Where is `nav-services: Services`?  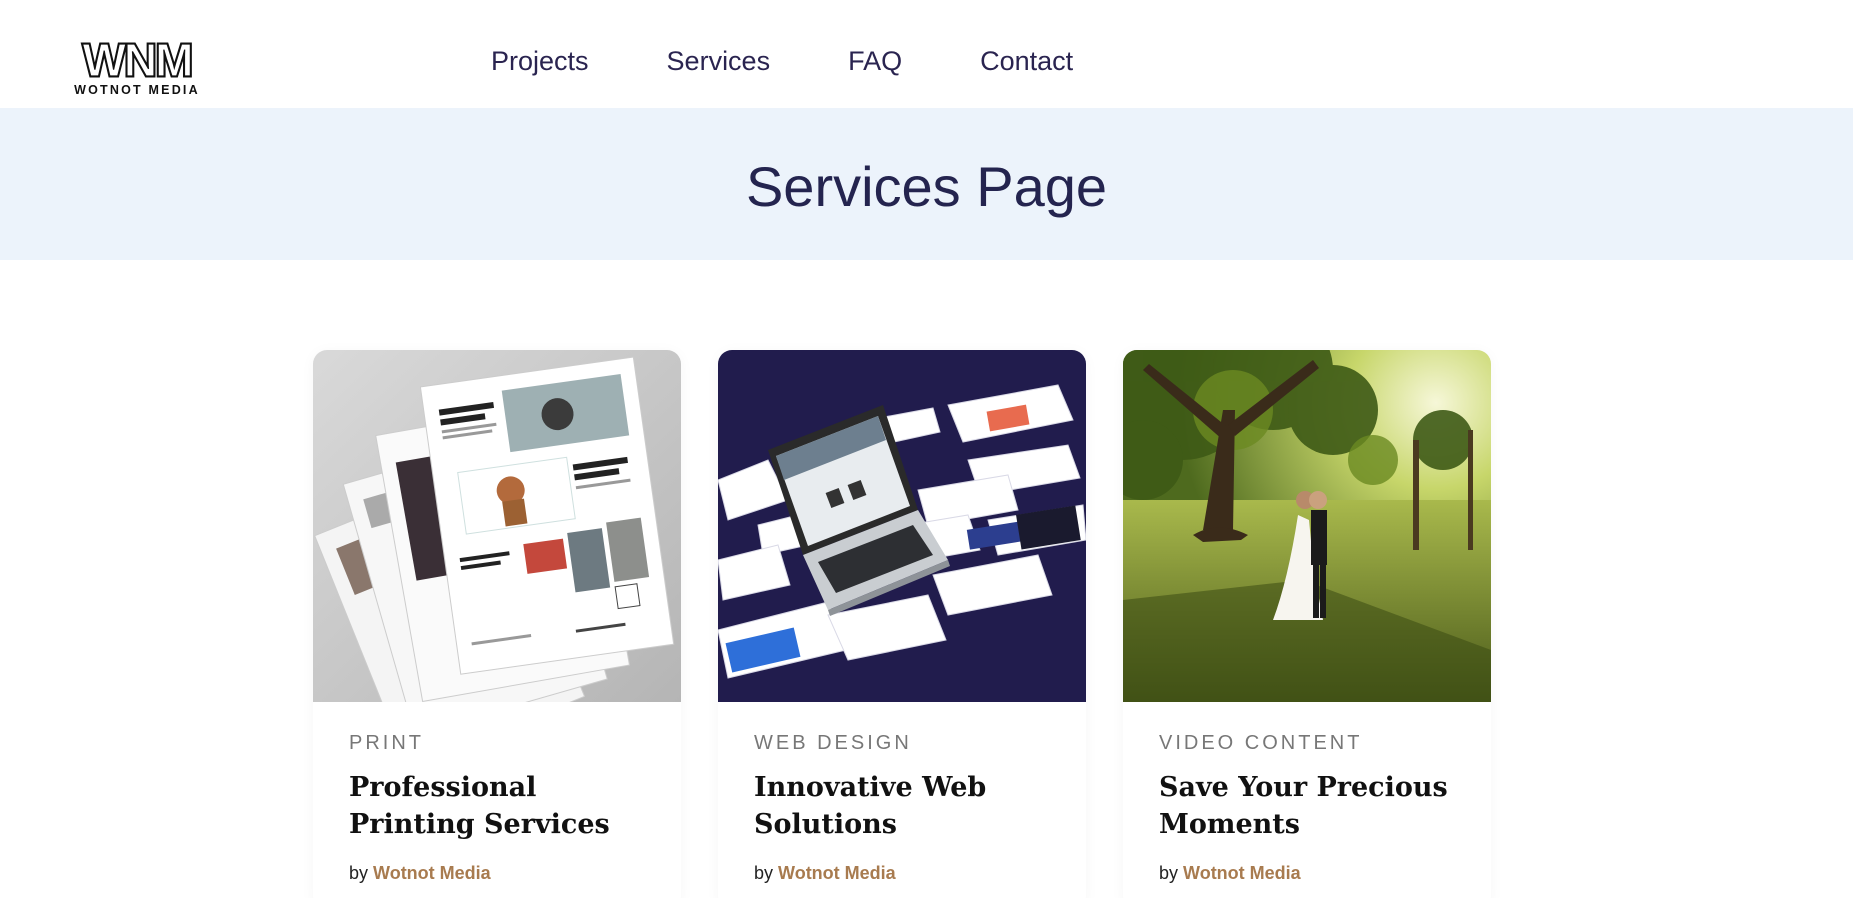 nav-services: Services is located at coordinates (719, 61).